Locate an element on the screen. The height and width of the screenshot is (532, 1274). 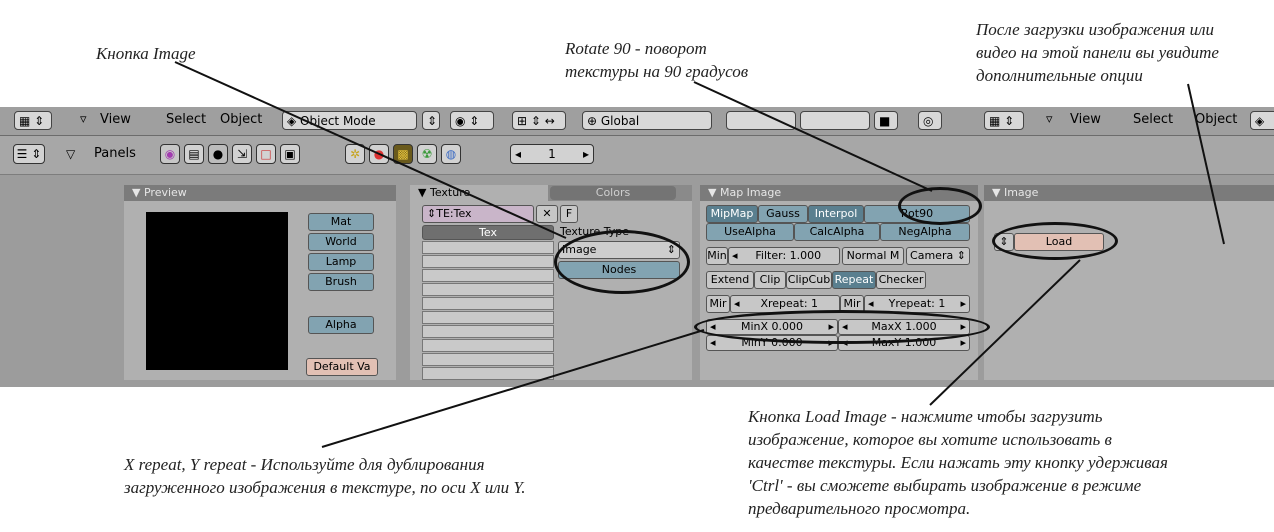
mode-label: Object Mode is located at coordinates (338, 121).